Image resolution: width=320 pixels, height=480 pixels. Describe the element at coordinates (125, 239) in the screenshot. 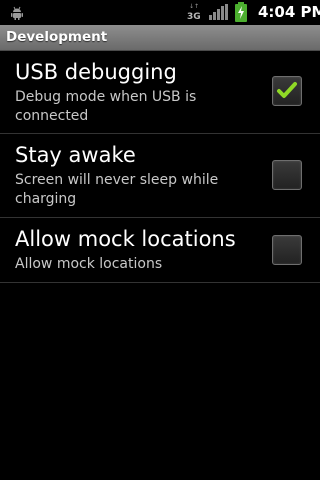

I see `pref-title: Allow mock locations` at that location.